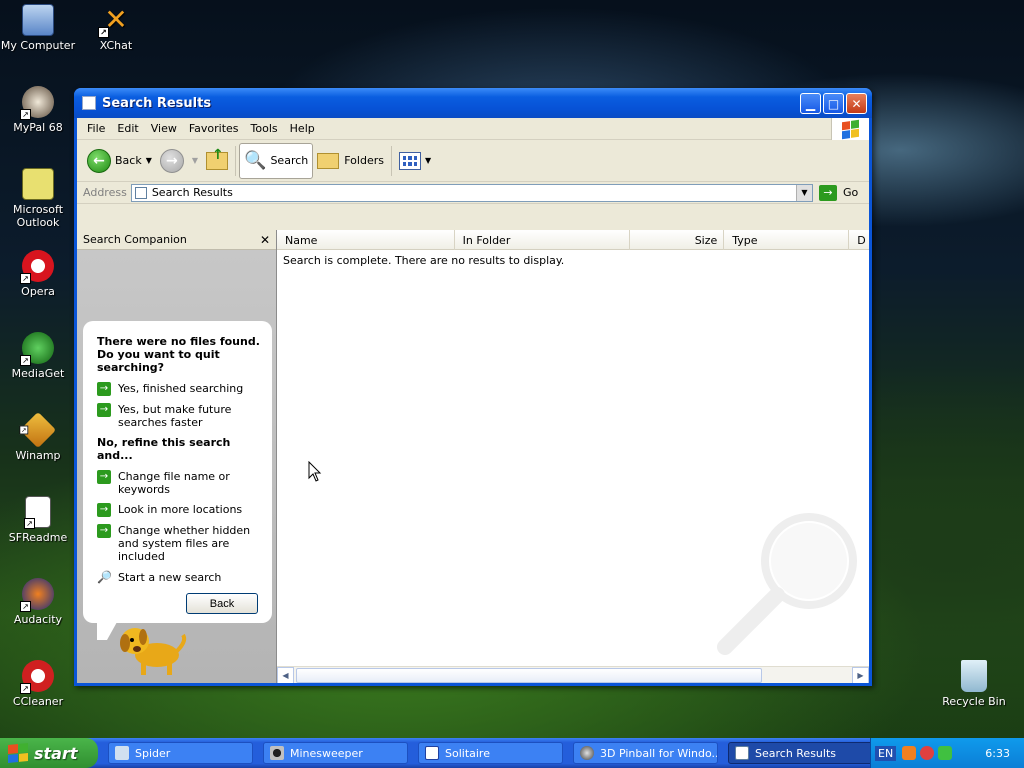  What do you see at coordinates (490, 753) in the screenshot?
I see `task-solitaire: Solitaire` at bounding box center [490, 753].